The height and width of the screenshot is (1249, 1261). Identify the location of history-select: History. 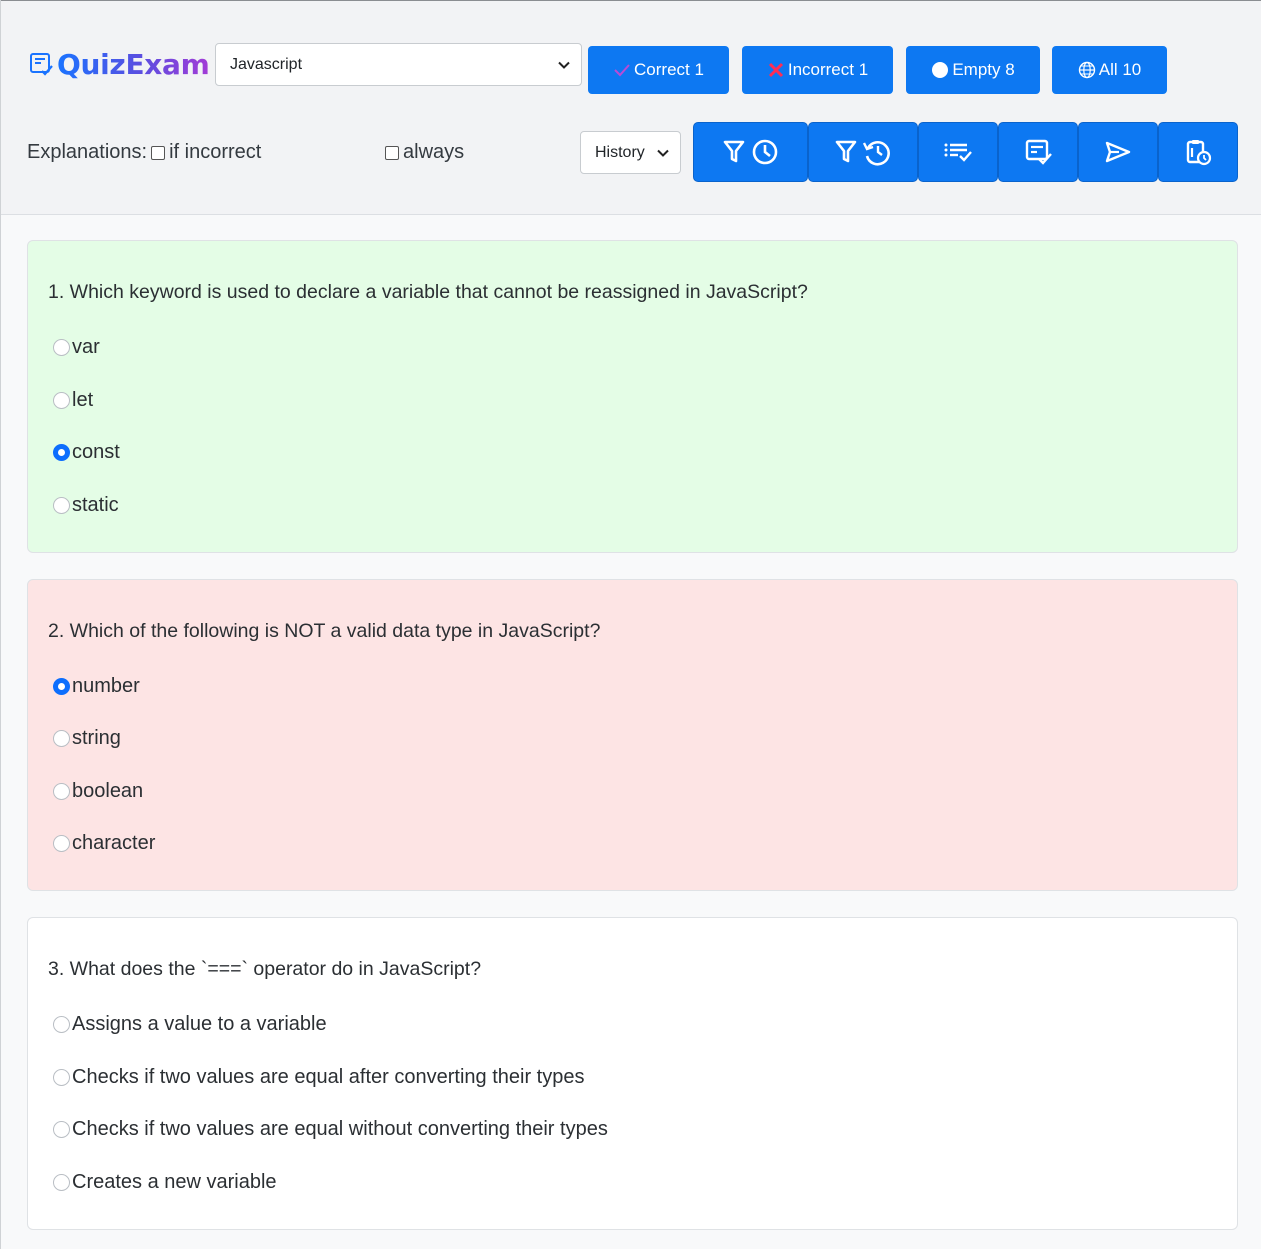
(630, 152).